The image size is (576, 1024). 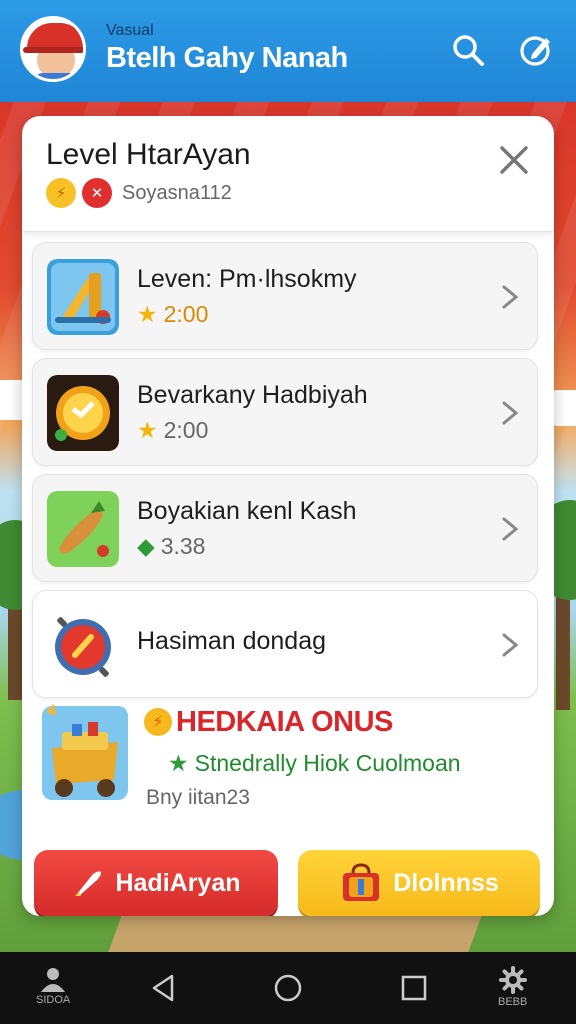 I want to click on nav-right-label: BEBB, so click(x=513, y=1002).